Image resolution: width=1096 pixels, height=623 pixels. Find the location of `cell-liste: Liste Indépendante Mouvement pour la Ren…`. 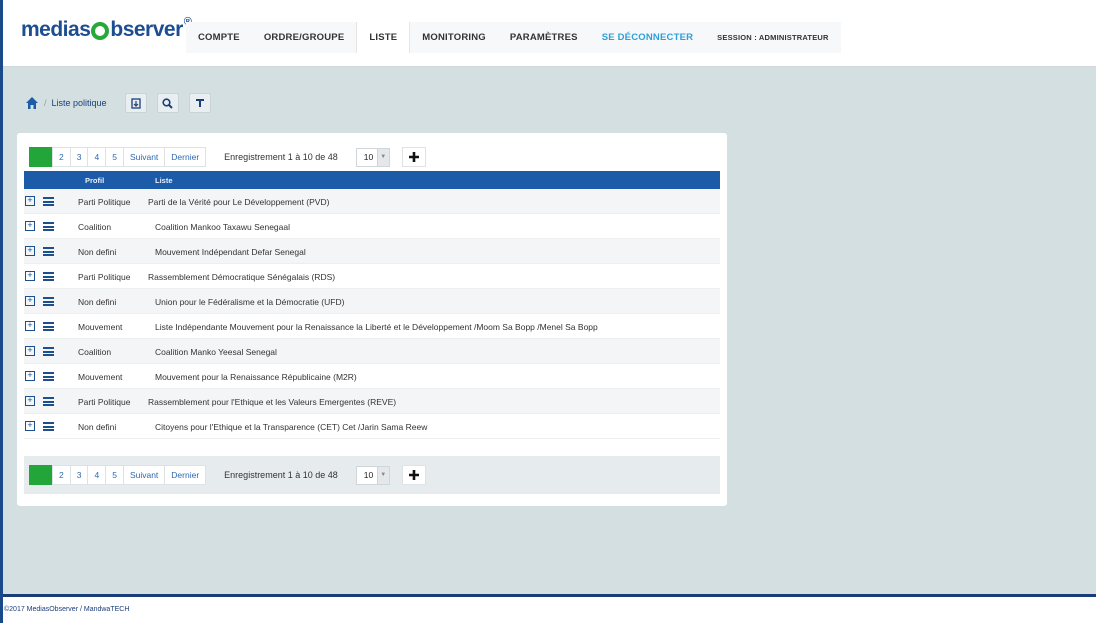

cell-liste: Liste Indépendante Mouvement pour la Ren… is located at coordinates (376, 327).